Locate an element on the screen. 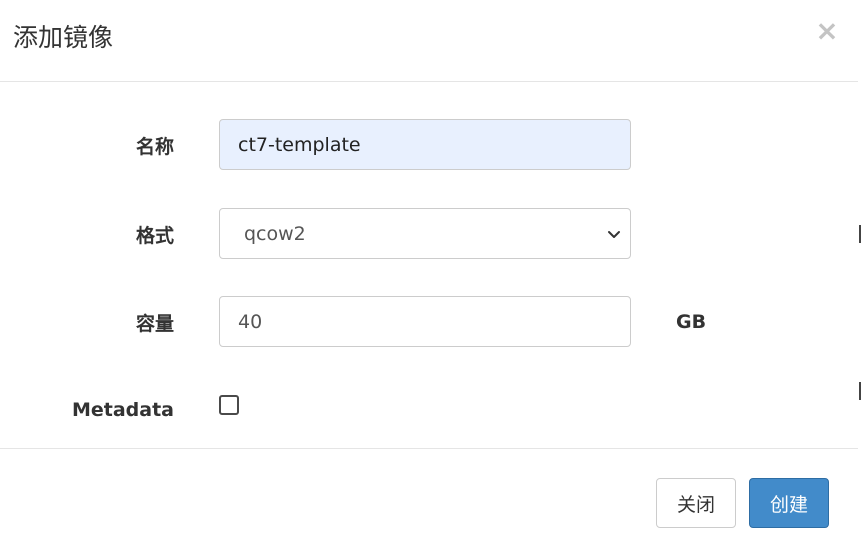 The height and width of the screenshot is (550, 861). form-row-name: 名称 ct7-template is located at coordinates (429, 145).